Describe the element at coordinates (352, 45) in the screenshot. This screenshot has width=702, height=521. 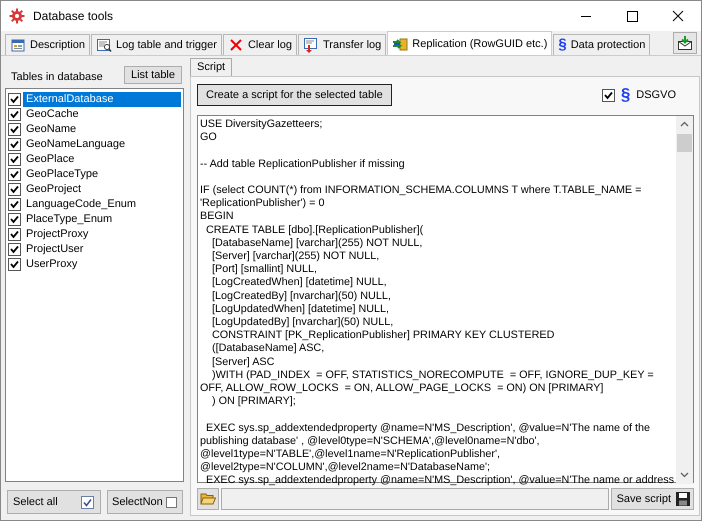
I see `tab-label: Transfer log` at that location.